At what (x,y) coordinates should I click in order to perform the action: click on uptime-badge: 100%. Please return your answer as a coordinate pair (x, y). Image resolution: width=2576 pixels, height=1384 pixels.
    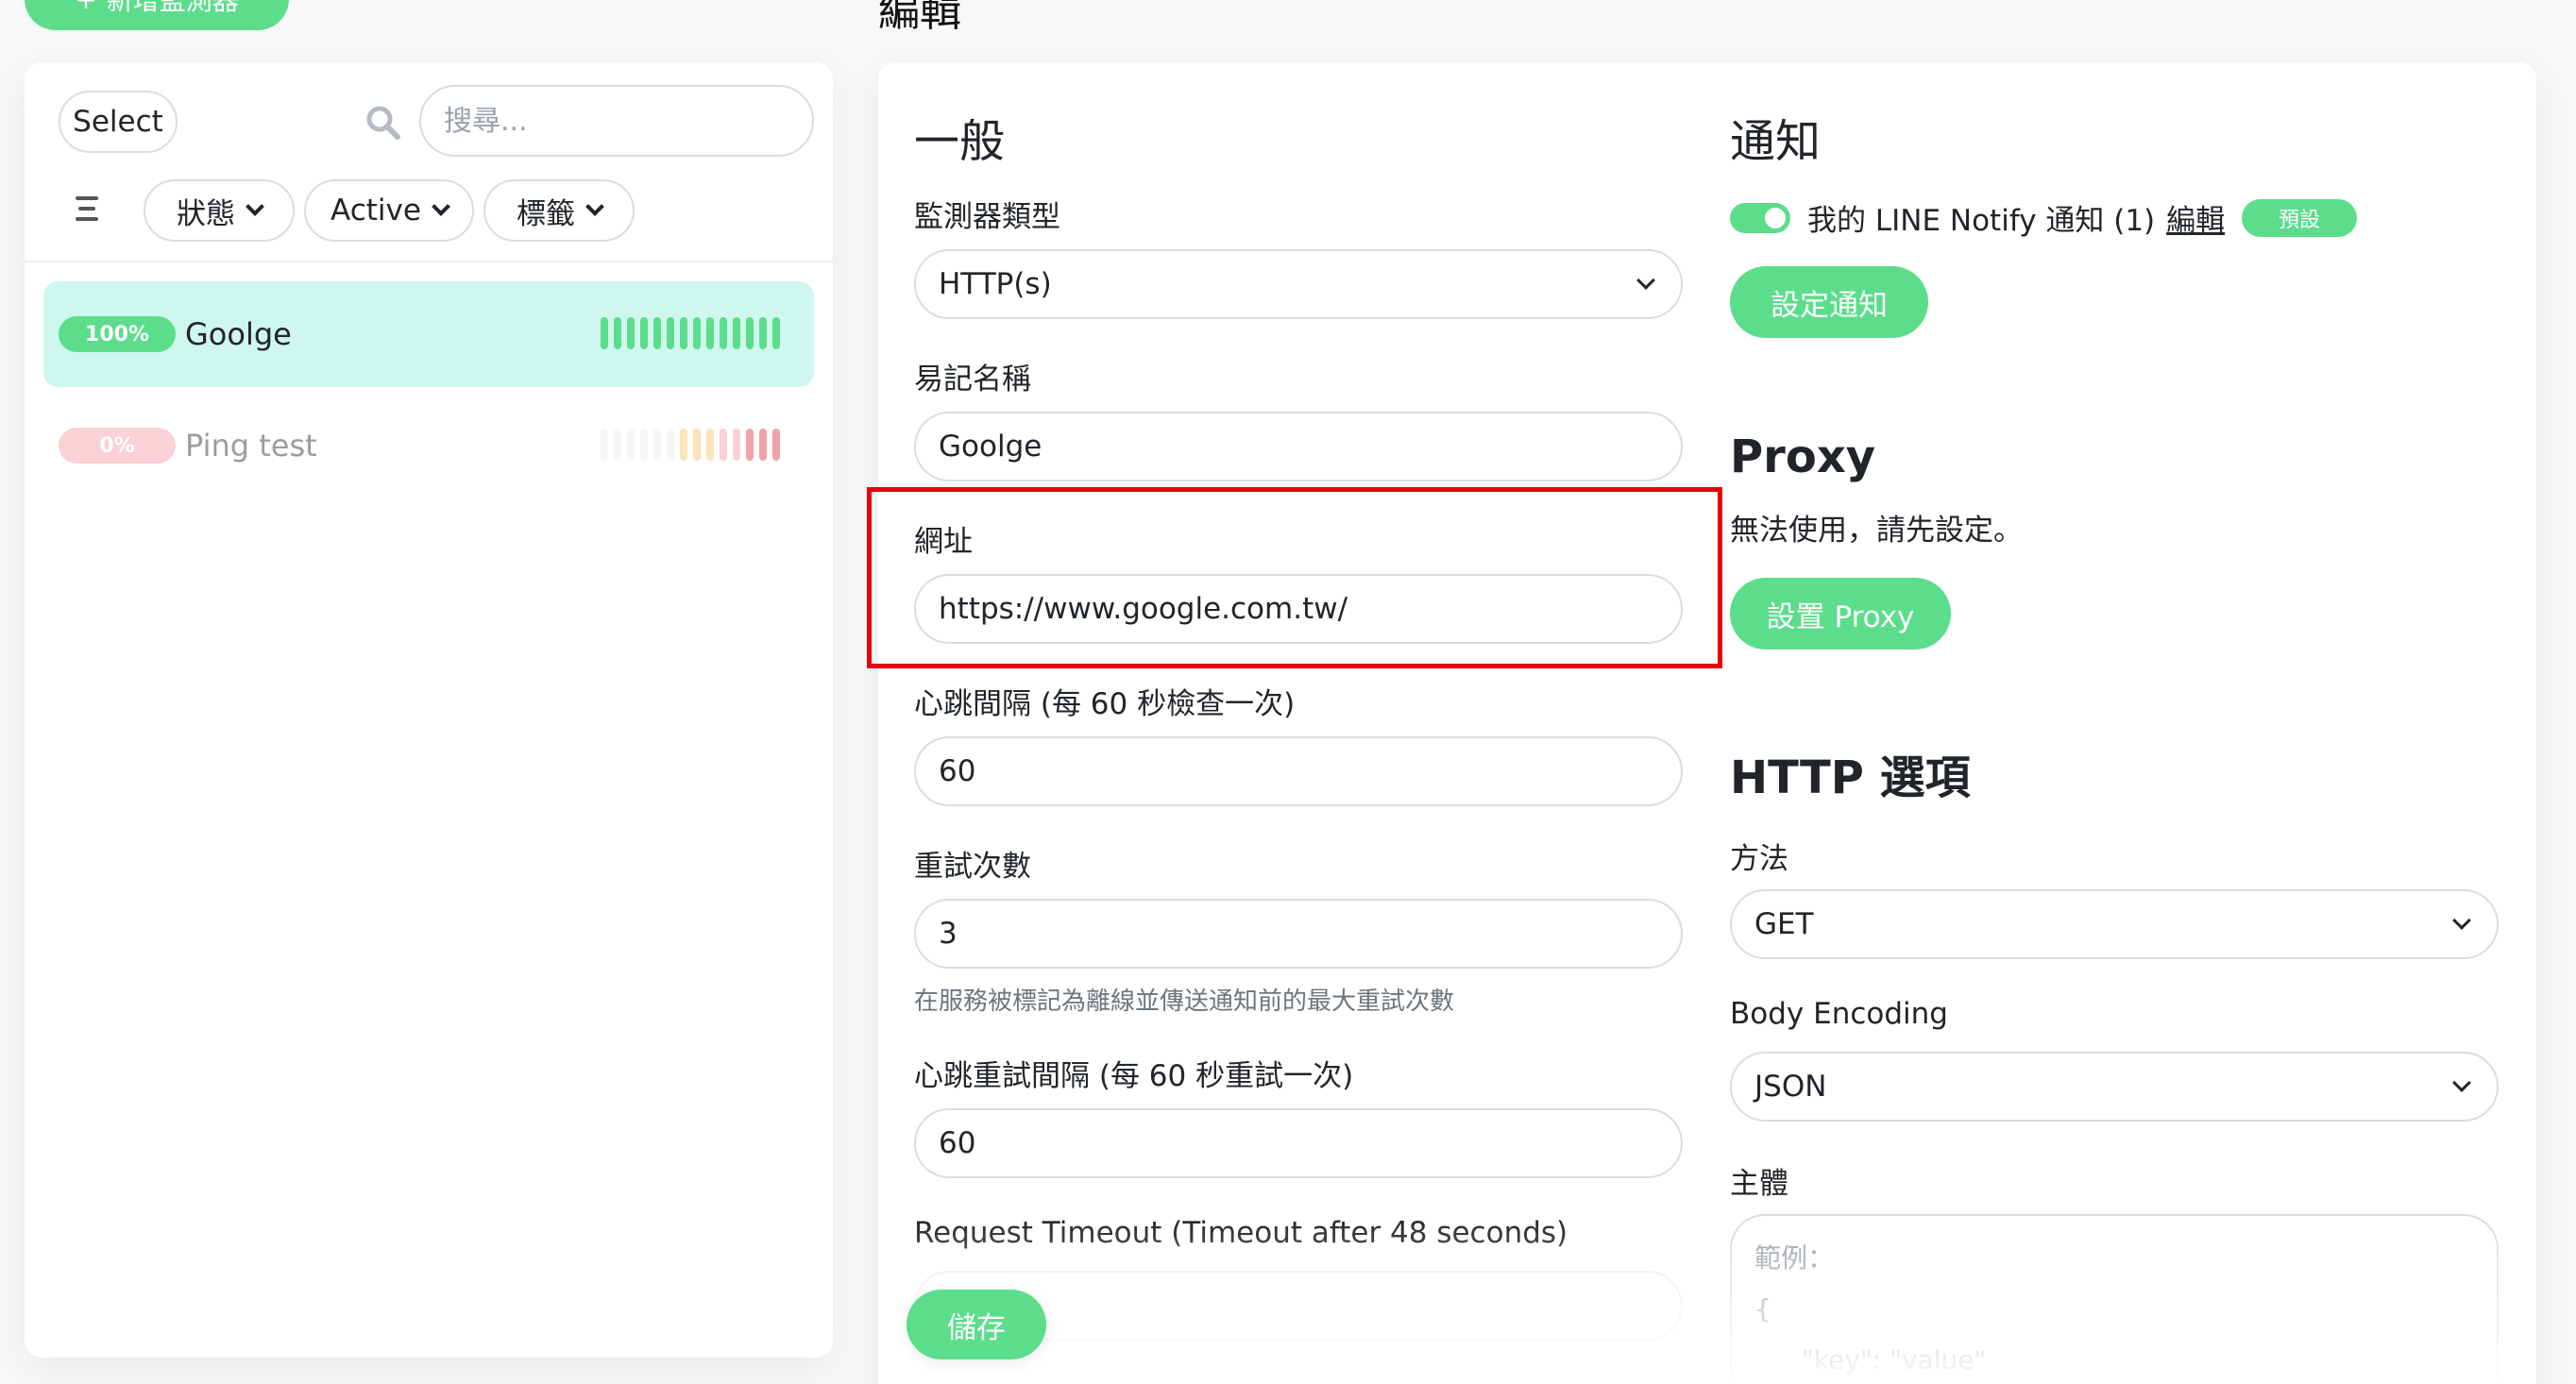
    Looking at the image, I should click on (117, 334).